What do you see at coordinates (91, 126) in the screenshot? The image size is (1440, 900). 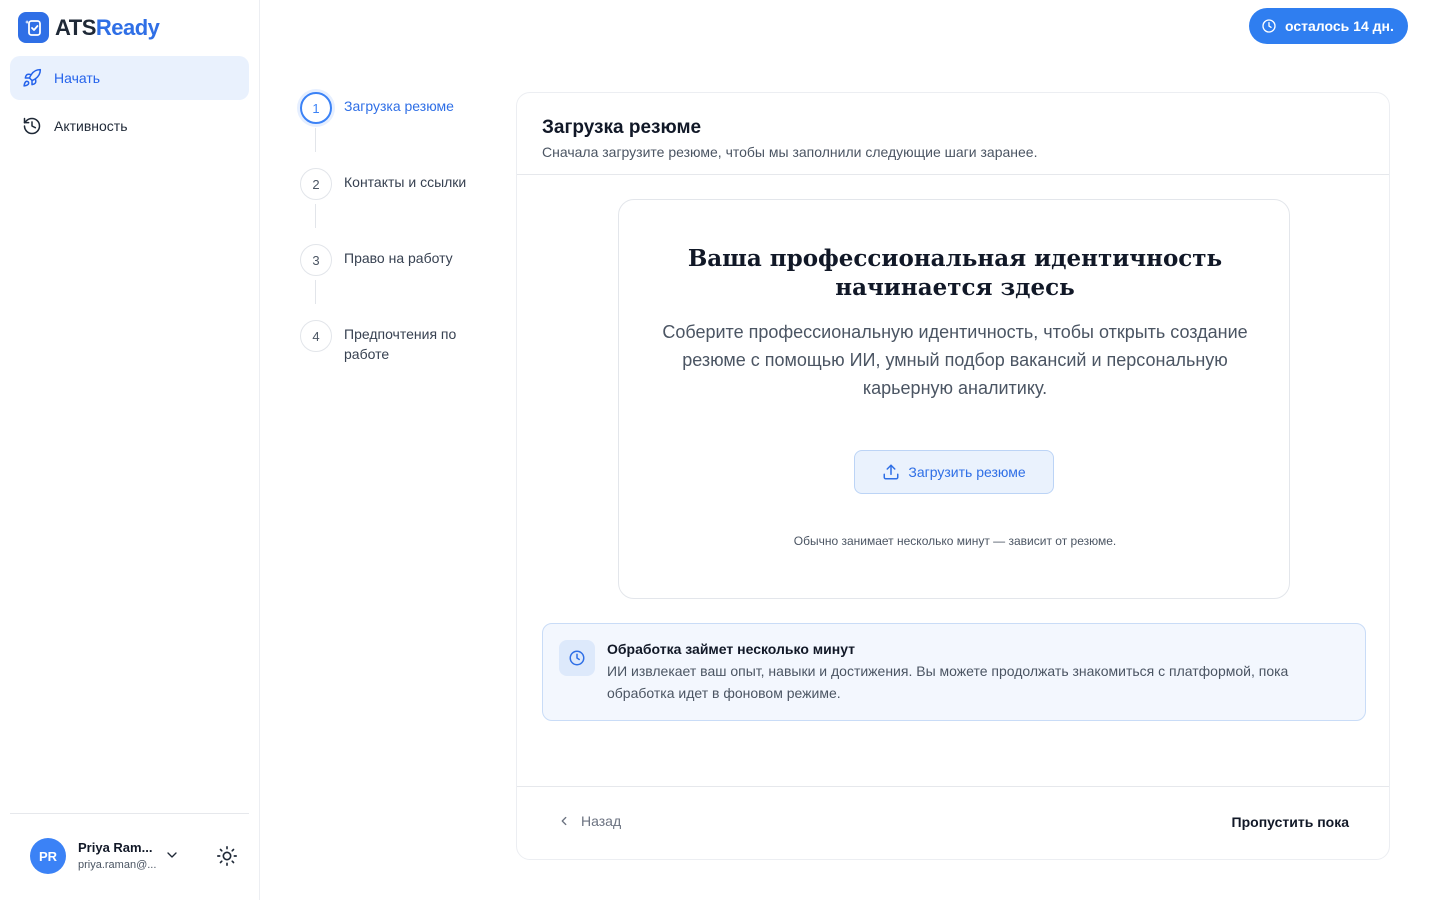 I see `sidebar-item-label: Активность` at bounding box center [91, 126].